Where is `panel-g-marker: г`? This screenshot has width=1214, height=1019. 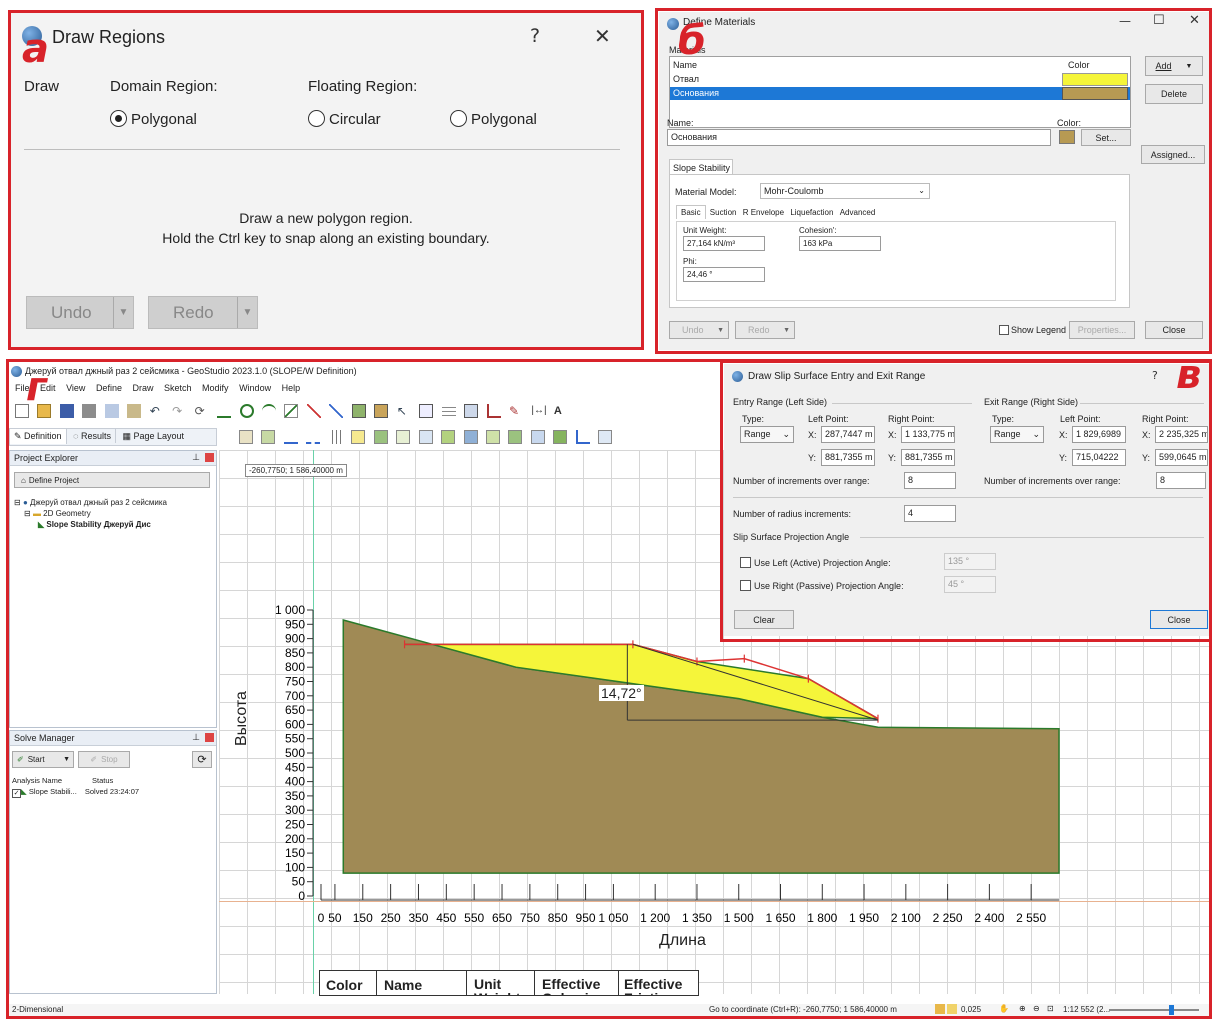
panel-g-marker: г is located at coordinates (36, 387).